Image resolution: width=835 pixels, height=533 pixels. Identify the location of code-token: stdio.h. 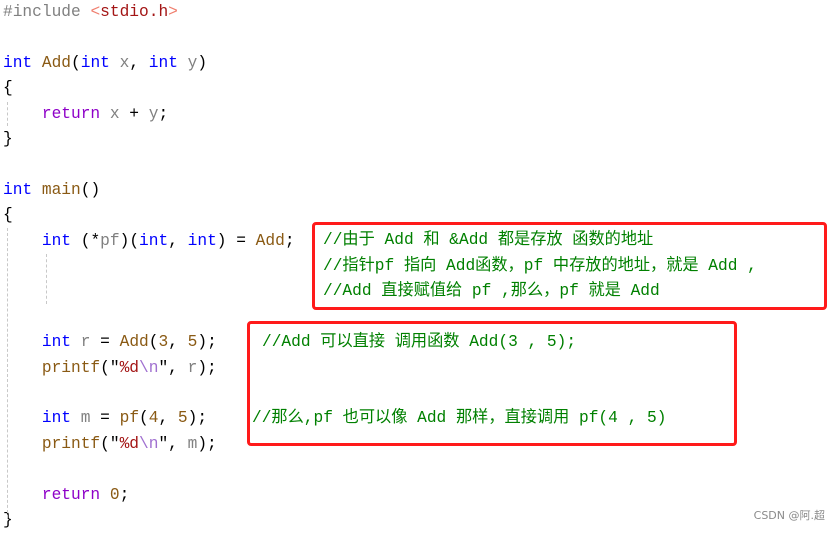
(134, 12).